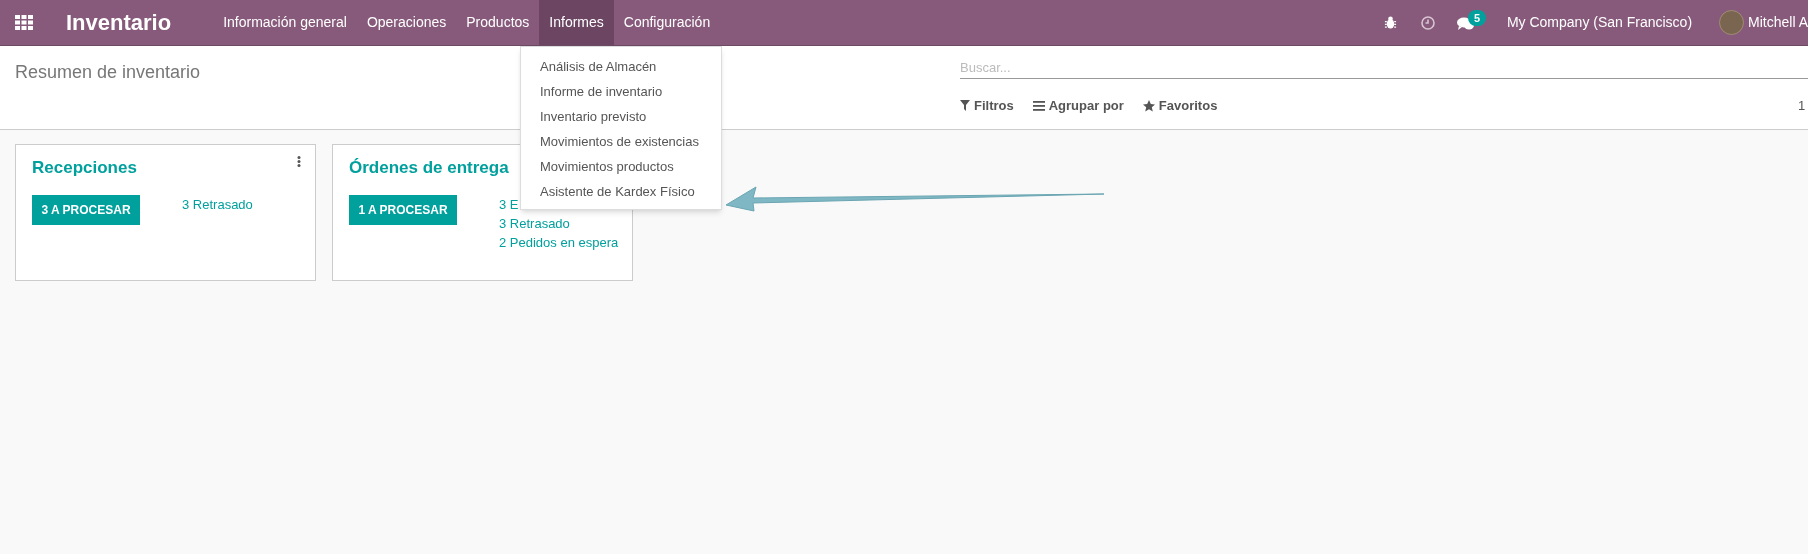  I want to click on dropdown-item: Movimientos de existencias, so click(621, 141).